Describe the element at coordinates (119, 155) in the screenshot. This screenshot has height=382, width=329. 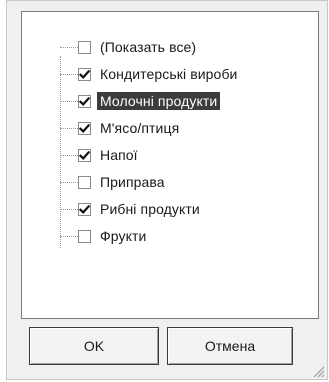
I see `list-item-label: Напої` at that location.